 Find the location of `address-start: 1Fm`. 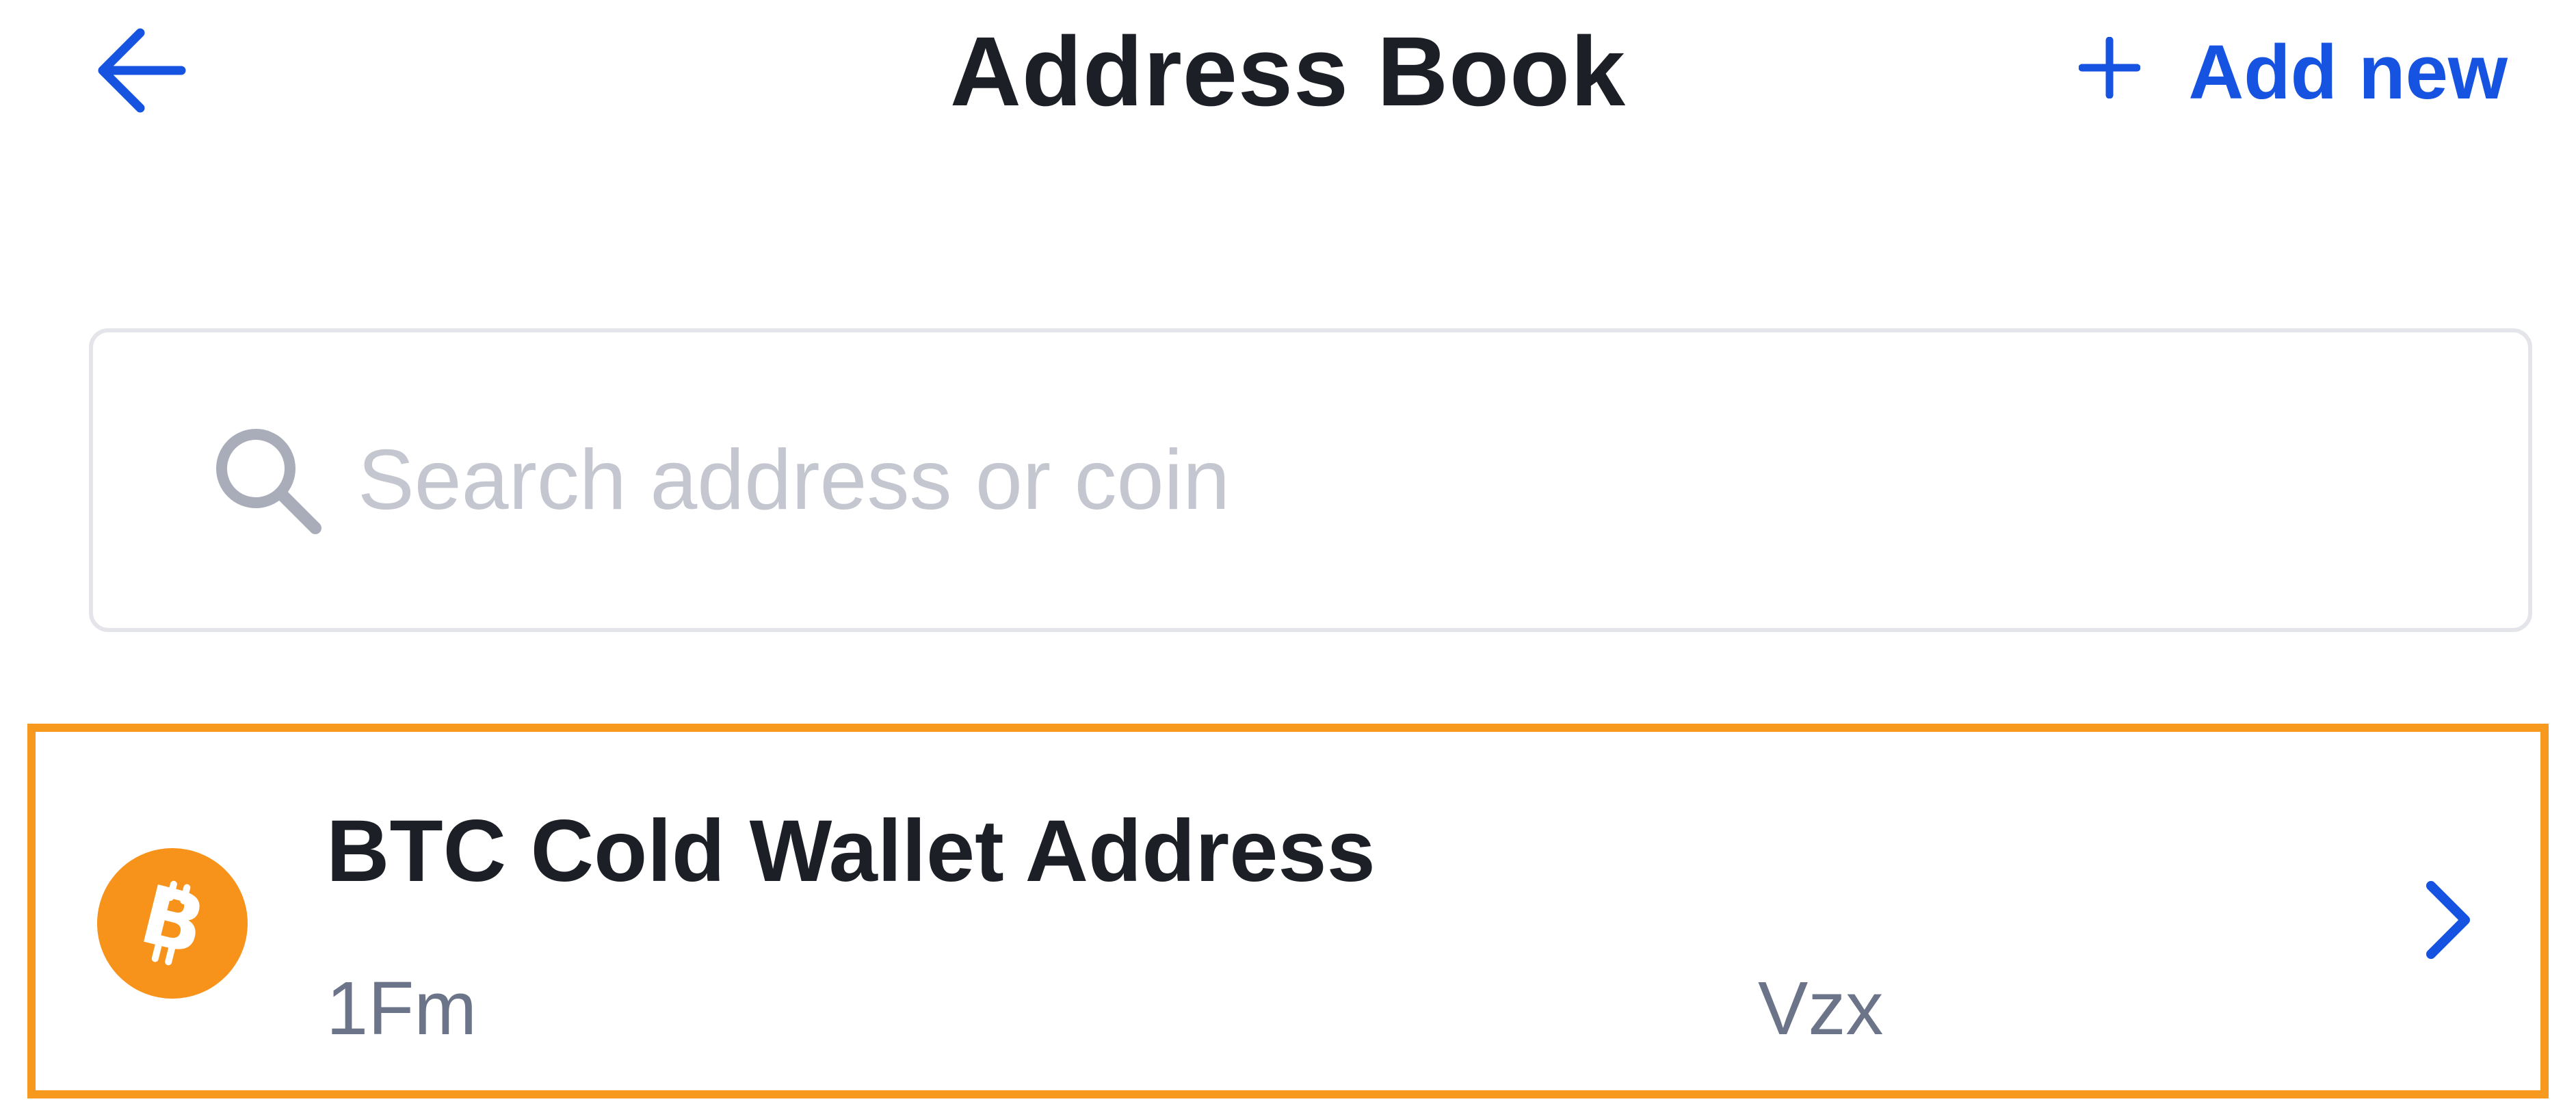

address-start: 1Fm is located at coordinates (401, 1008).